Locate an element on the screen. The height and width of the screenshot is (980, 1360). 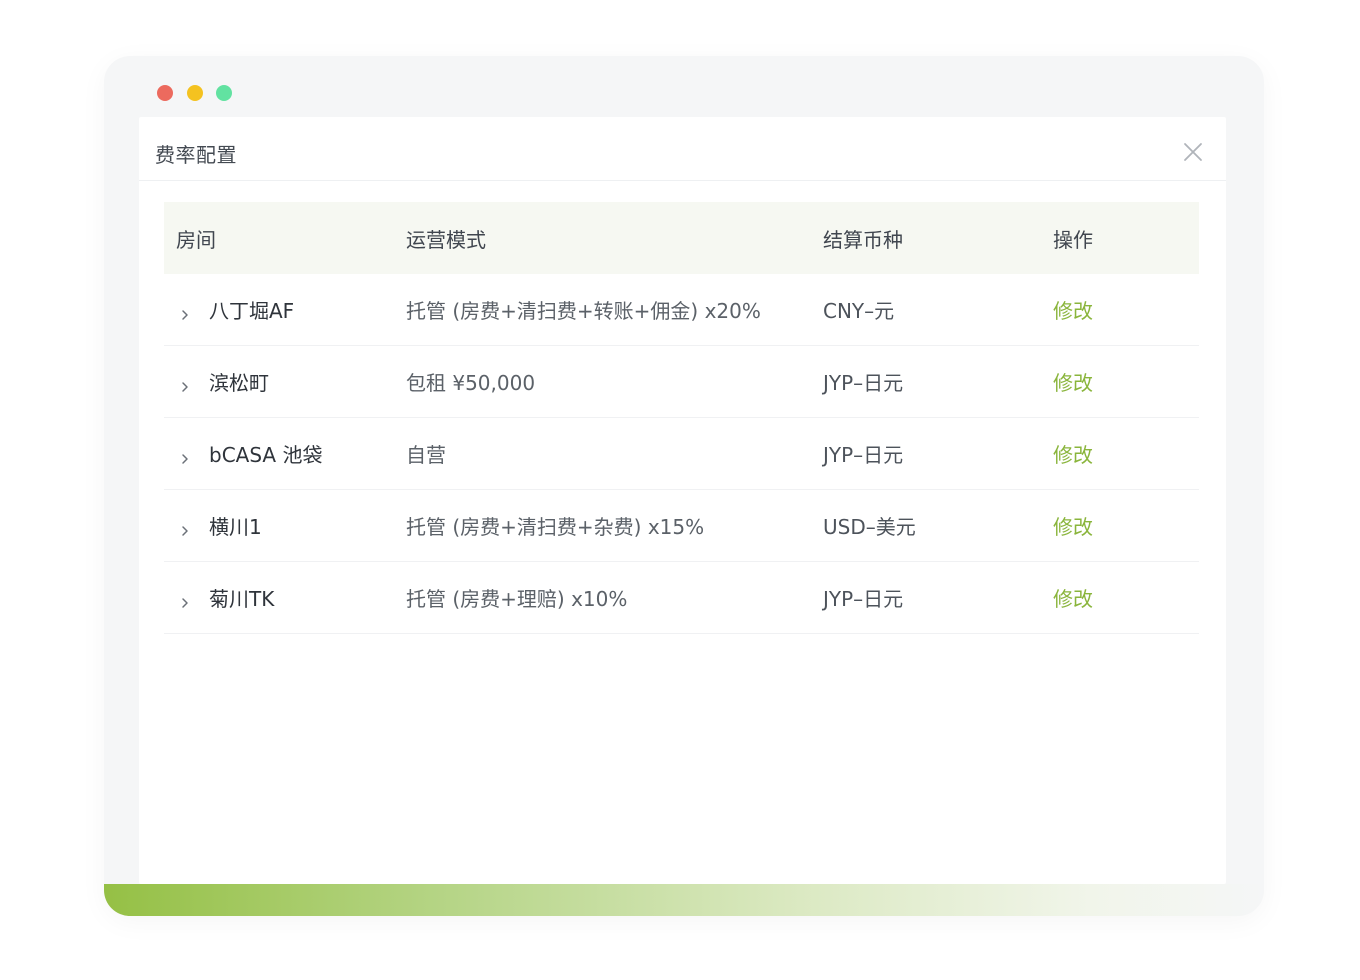
dialog-header: 费率配置 is located at coordinates (682, 149).